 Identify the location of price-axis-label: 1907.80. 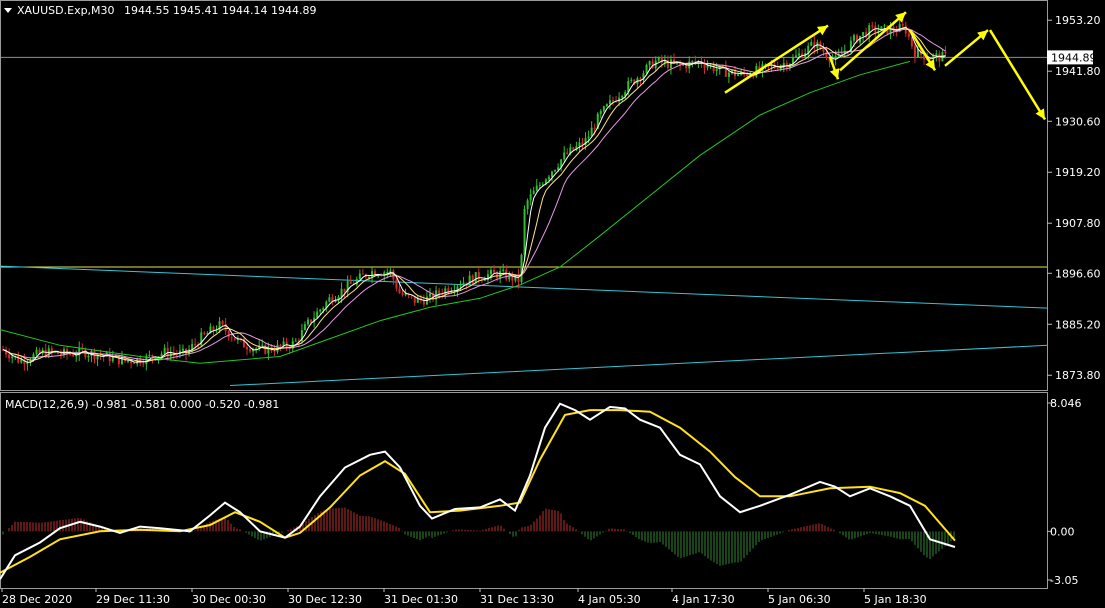
(1078, 223).